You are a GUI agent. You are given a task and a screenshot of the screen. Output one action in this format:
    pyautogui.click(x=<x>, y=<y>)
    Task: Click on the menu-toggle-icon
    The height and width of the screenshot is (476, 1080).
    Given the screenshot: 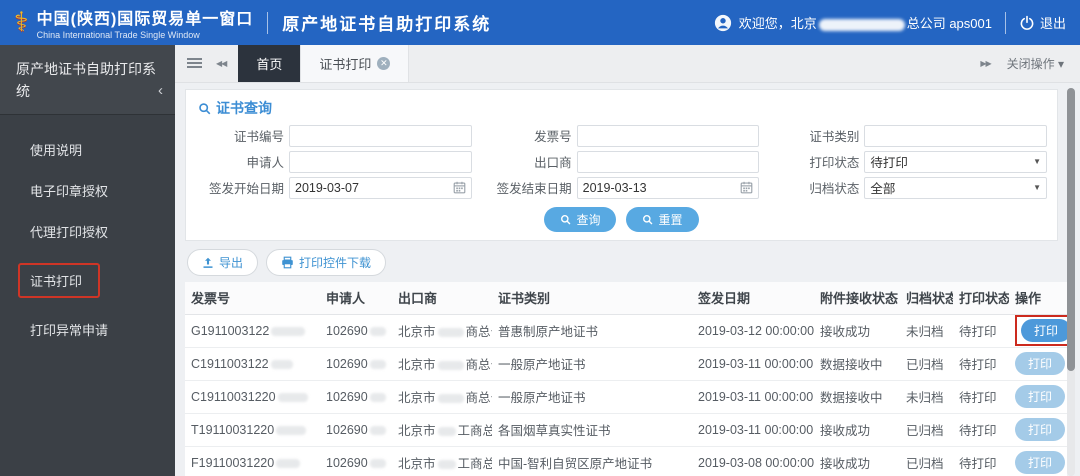 What is the action you would take?
    pyautogui.click(x=194, y=63)
    